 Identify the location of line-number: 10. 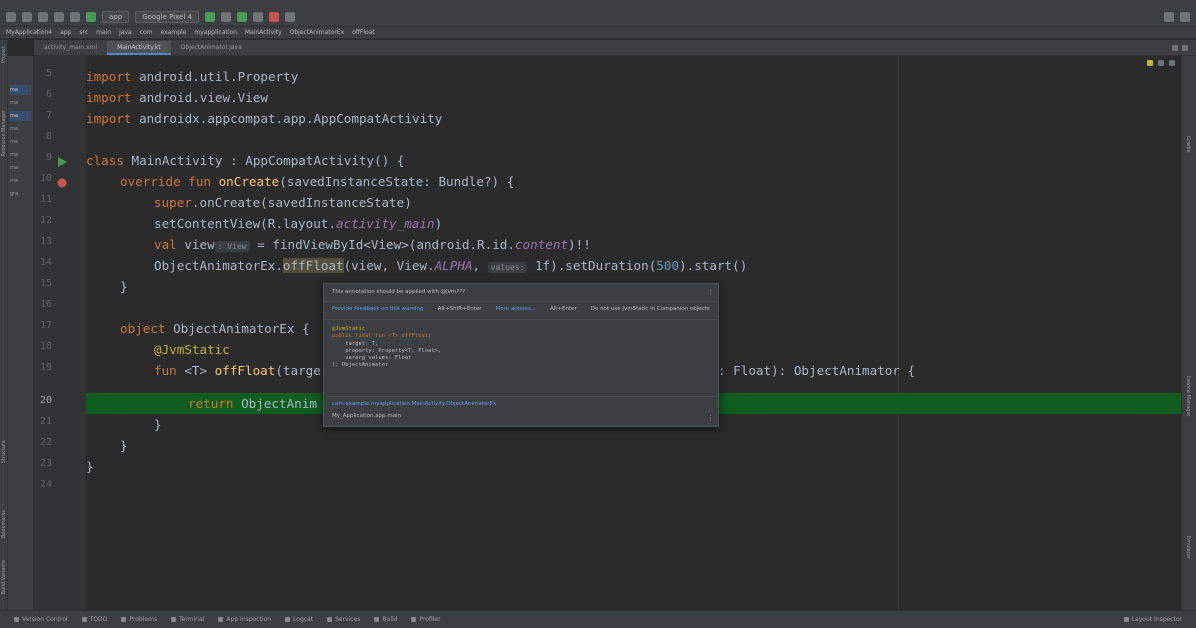
(45, 178).